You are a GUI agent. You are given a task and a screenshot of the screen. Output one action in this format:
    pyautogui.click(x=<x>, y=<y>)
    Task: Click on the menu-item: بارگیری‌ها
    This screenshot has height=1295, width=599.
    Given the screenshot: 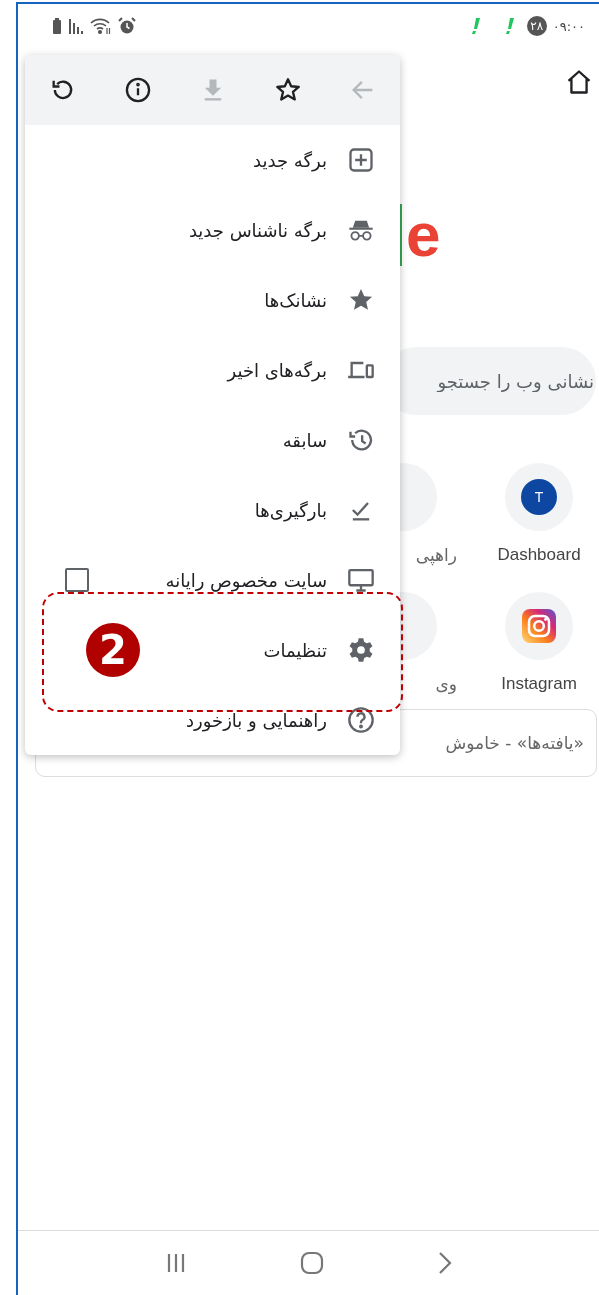 What is the action you would take?
    pyautogui.click(x=212, y=510)
    